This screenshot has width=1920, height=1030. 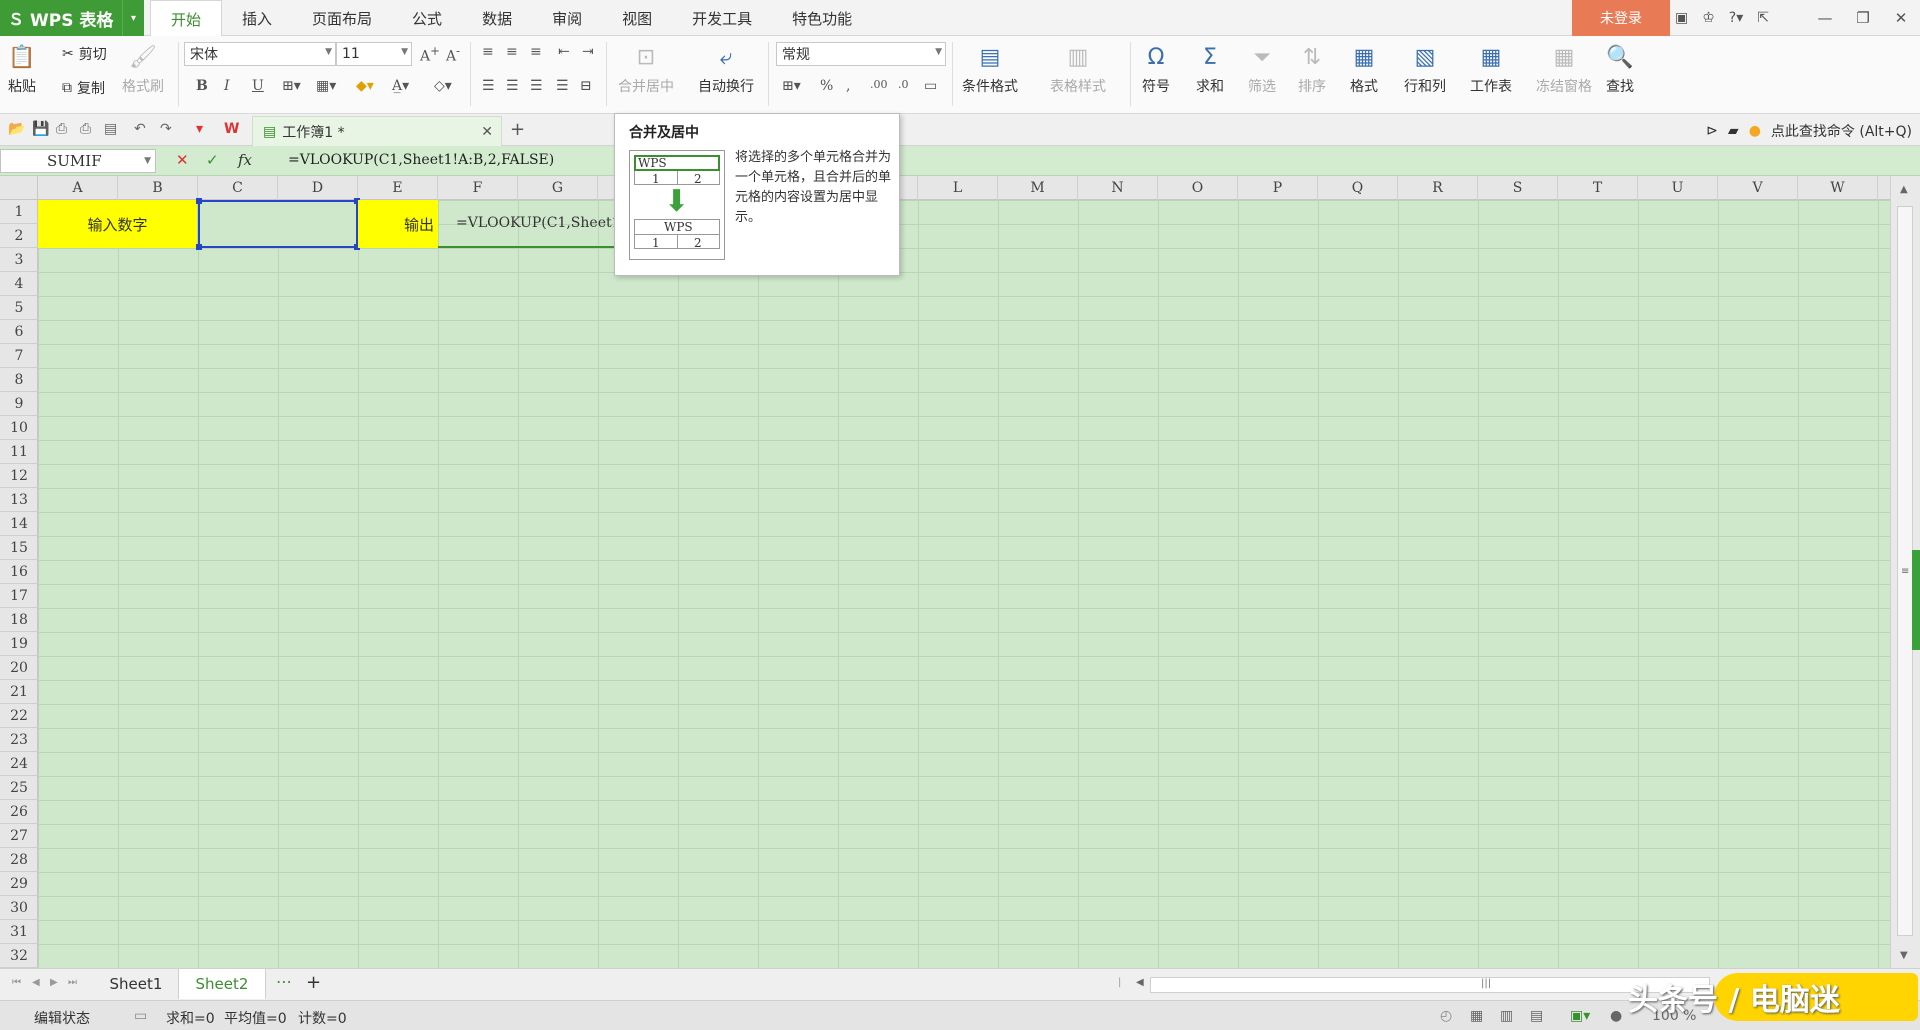 What do you see at coordinates (19, 812) in the screenshot?
I see `row-header-26: 26` at bounding box center [19, 812].